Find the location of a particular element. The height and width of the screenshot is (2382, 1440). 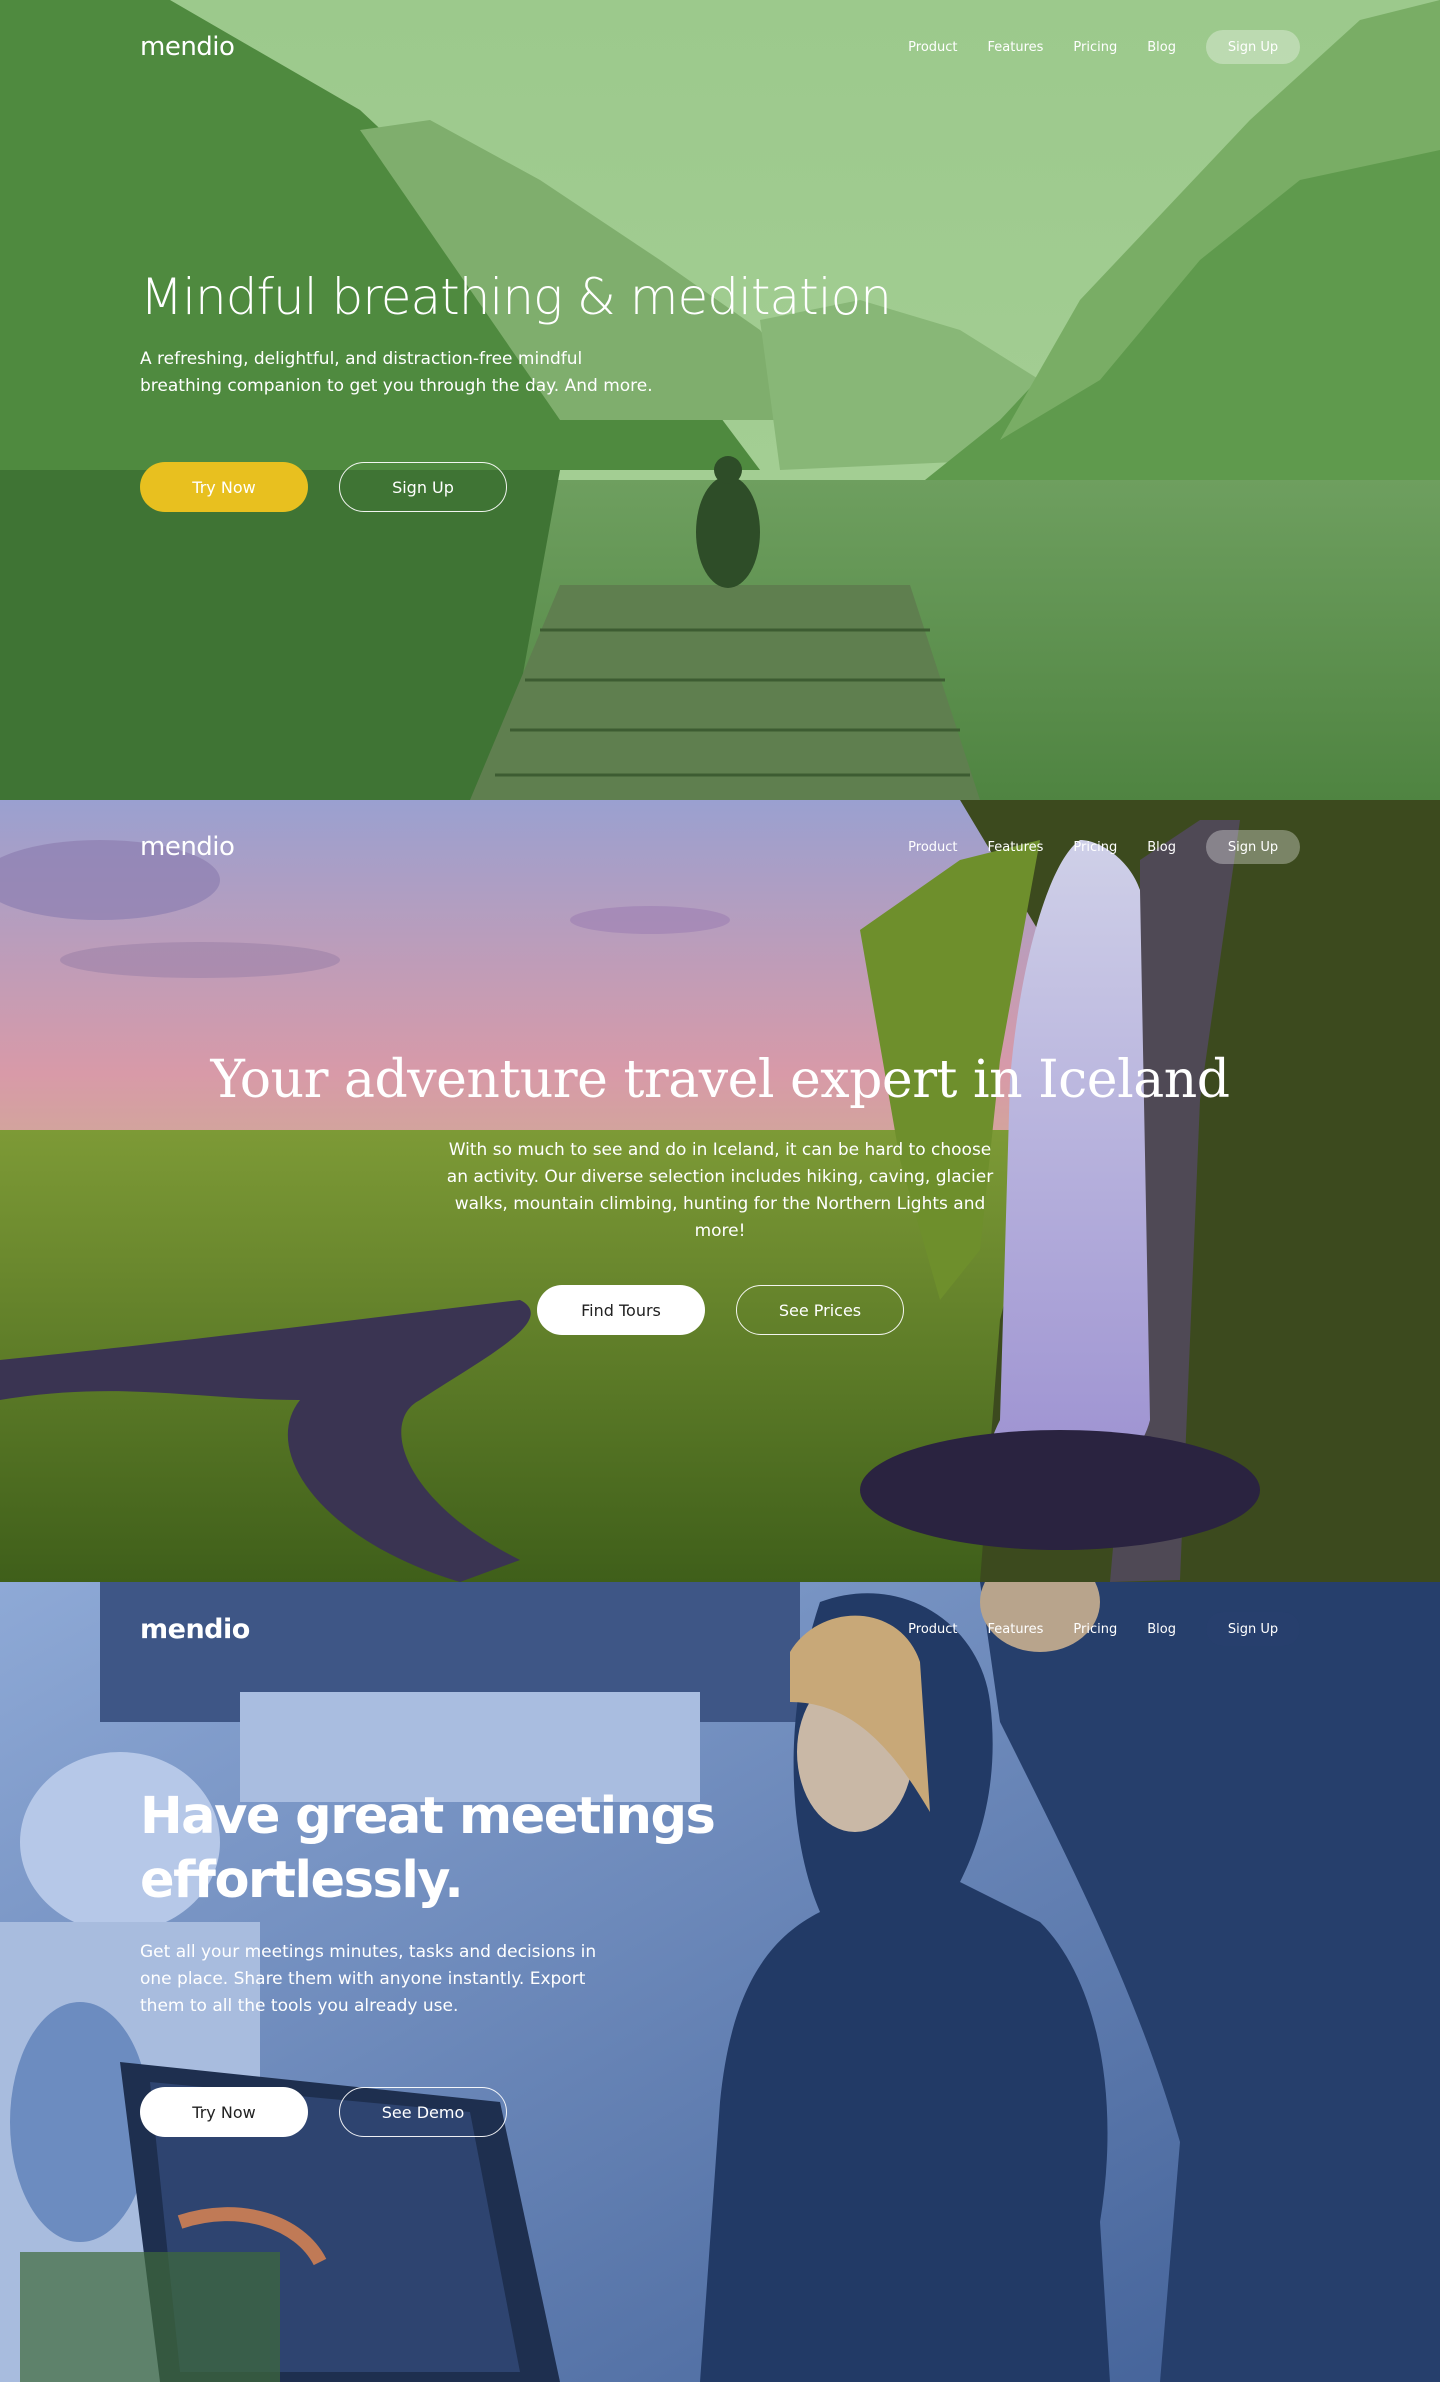

sign-up-button: Sign Up is located at coordinates (423, 487).